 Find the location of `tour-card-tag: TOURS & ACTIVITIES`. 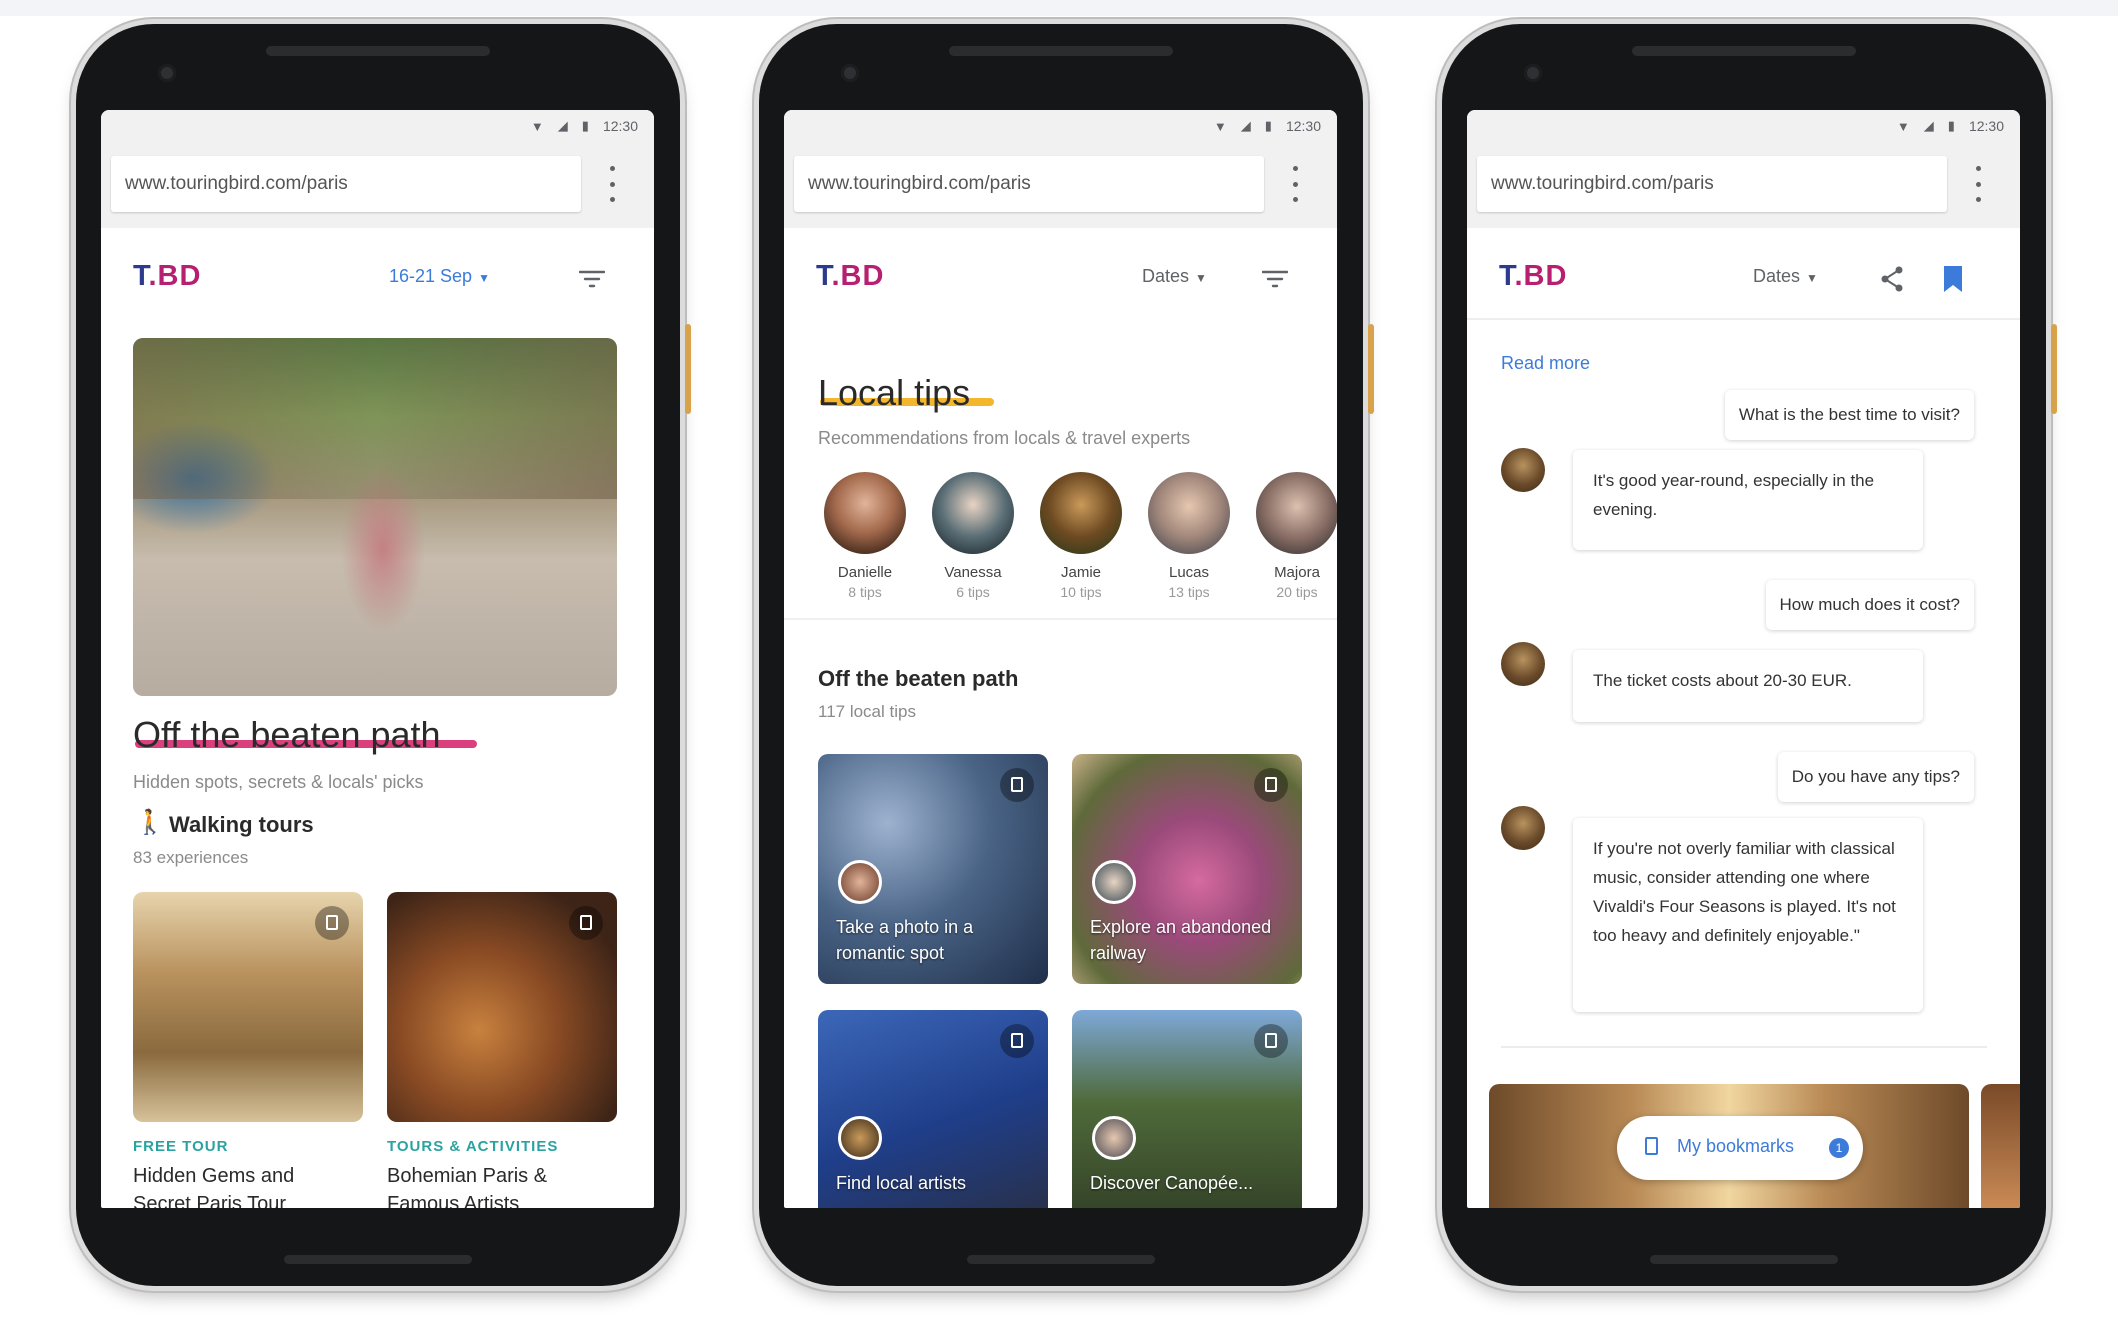

tour-card-tag: TOURS & ACTIVITIES is located at coordinates (473, 1146).